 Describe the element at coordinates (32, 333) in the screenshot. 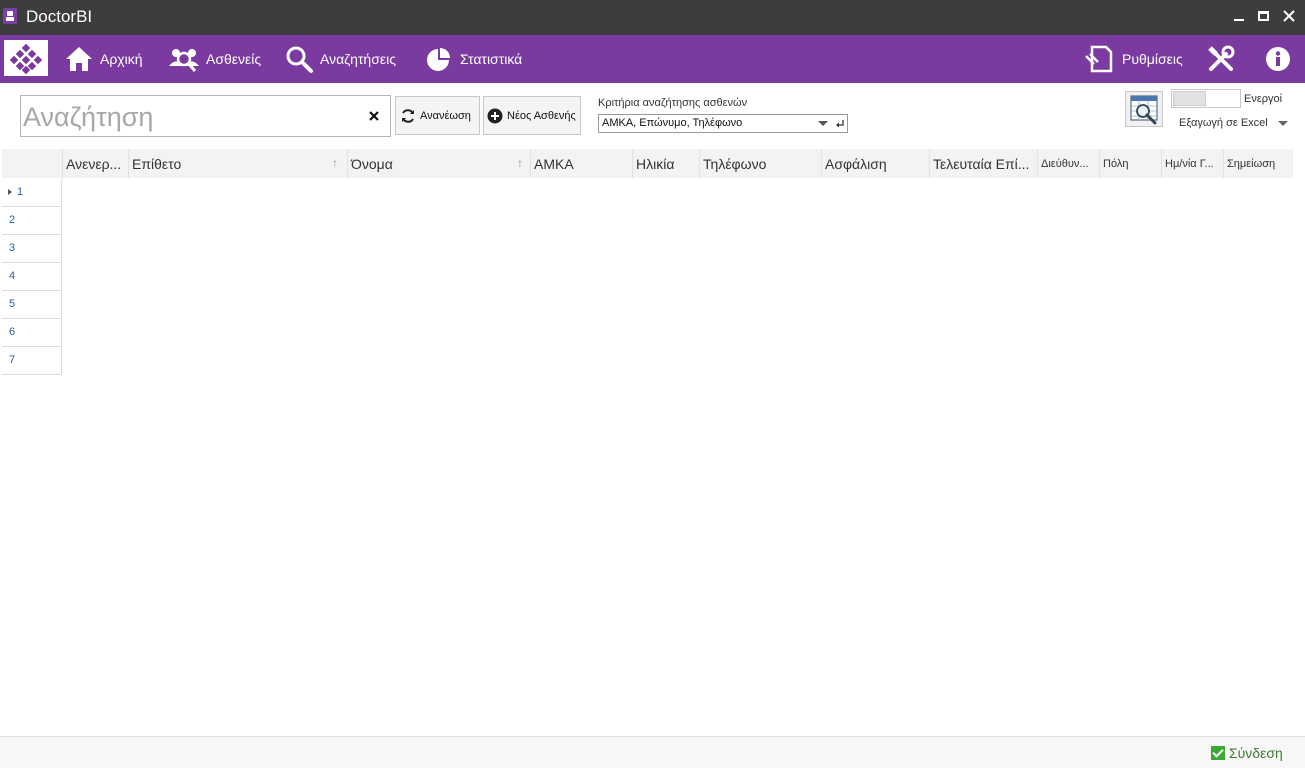

I see `table-row: 6` at that location.